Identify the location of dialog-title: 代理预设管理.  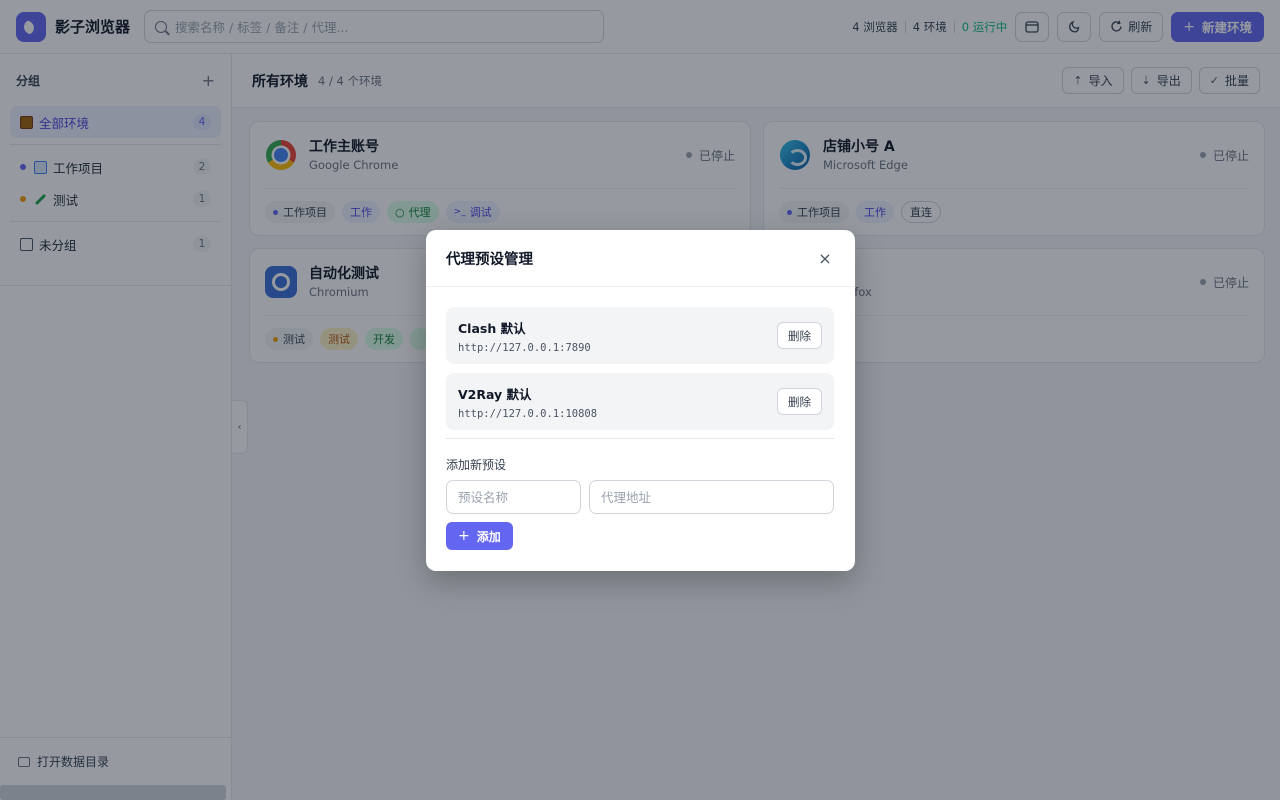
(489, 259).